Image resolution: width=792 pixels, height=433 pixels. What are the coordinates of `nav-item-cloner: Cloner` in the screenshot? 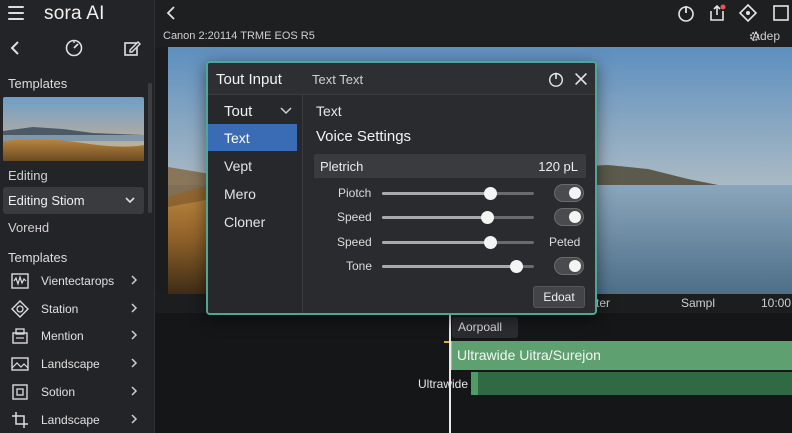 It's located at (252, 221).